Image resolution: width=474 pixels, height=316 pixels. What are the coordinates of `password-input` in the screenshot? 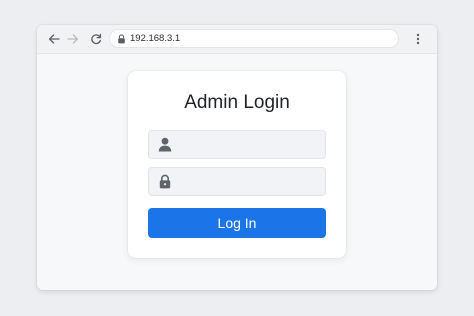 It's located at (249, 181).